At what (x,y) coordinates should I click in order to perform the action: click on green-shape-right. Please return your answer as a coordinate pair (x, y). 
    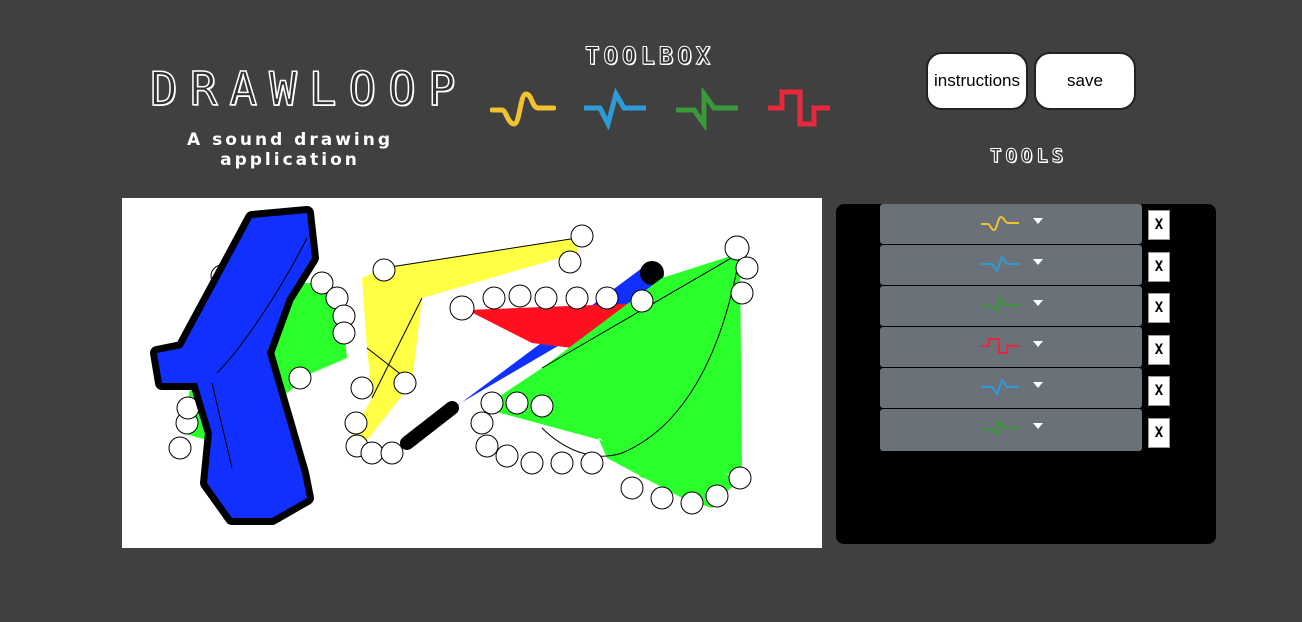
    Looking at the image, I should click on (604, 375).